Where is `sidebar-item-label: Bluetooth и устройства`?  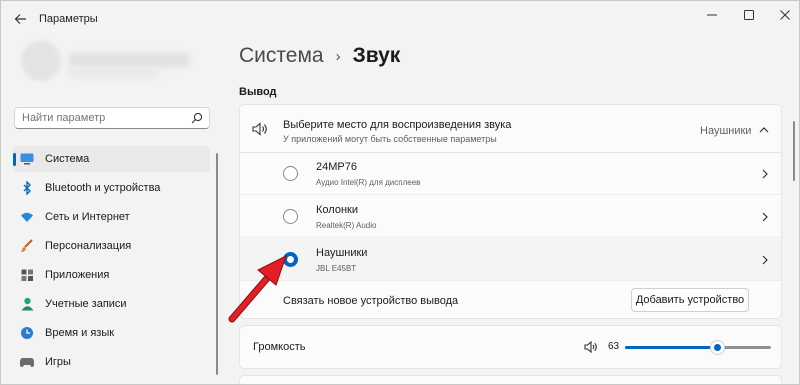
sidebar-item-label: Bluetooth и устройства is located at coordinates (103, 188).